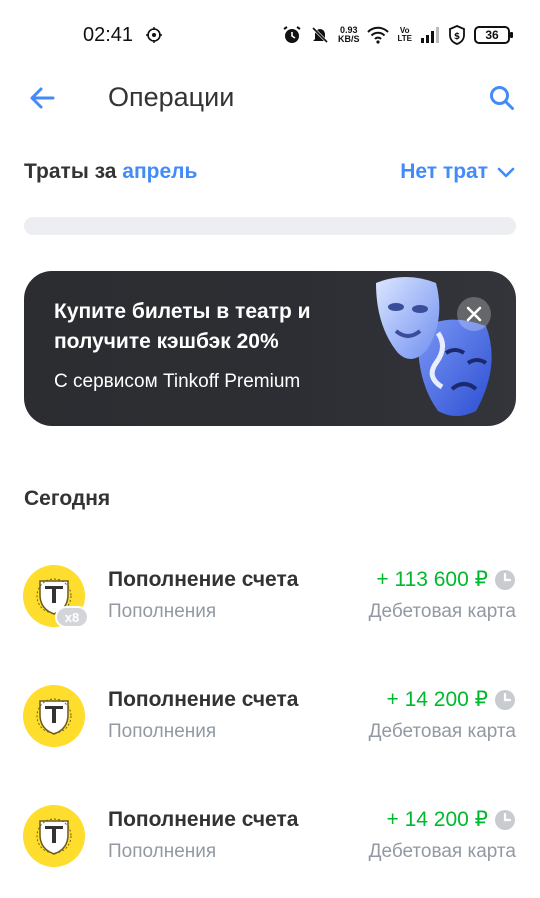 The width and height of the screenshot is (540, 898). Describe the element at coordinates (378, 35) in the screenshot. I see `wifi-icon` at that location.